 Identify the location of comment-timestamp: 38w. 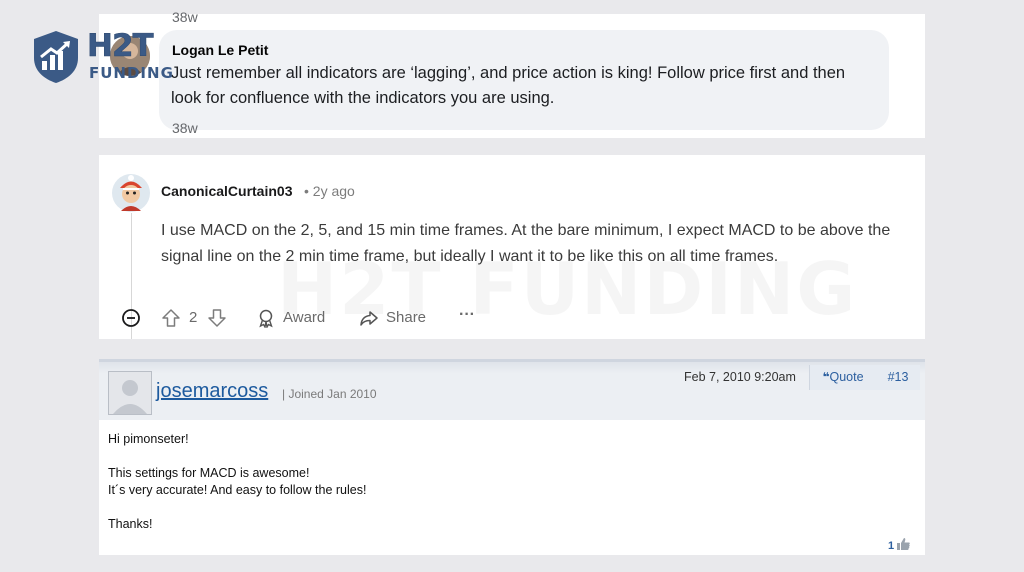
(185, 128).